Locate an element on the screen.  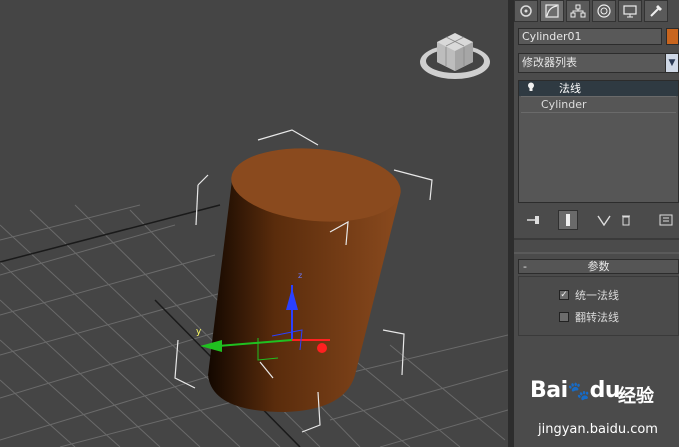
chevron-down-icon: ▼ is located at coordinates (671, 63).